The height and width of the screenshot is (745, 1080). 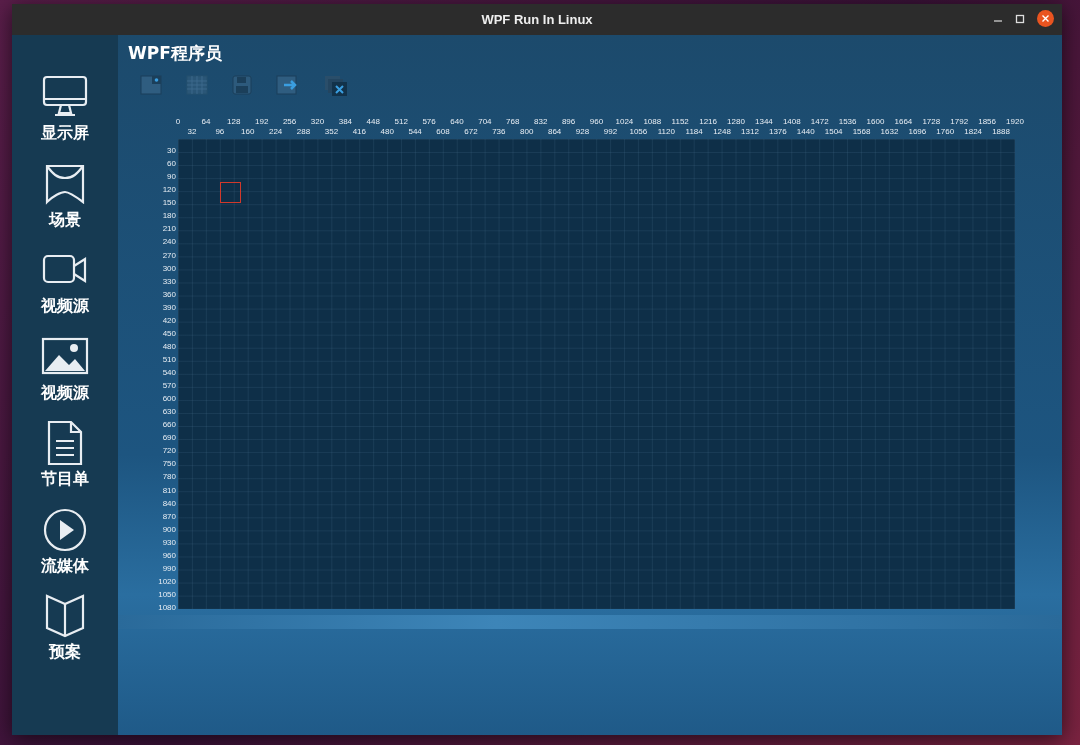 What do you see at coordinates (167, 581) in the screenshot?
I see `ruler-label: 1020` at bounding box center [167, 581].